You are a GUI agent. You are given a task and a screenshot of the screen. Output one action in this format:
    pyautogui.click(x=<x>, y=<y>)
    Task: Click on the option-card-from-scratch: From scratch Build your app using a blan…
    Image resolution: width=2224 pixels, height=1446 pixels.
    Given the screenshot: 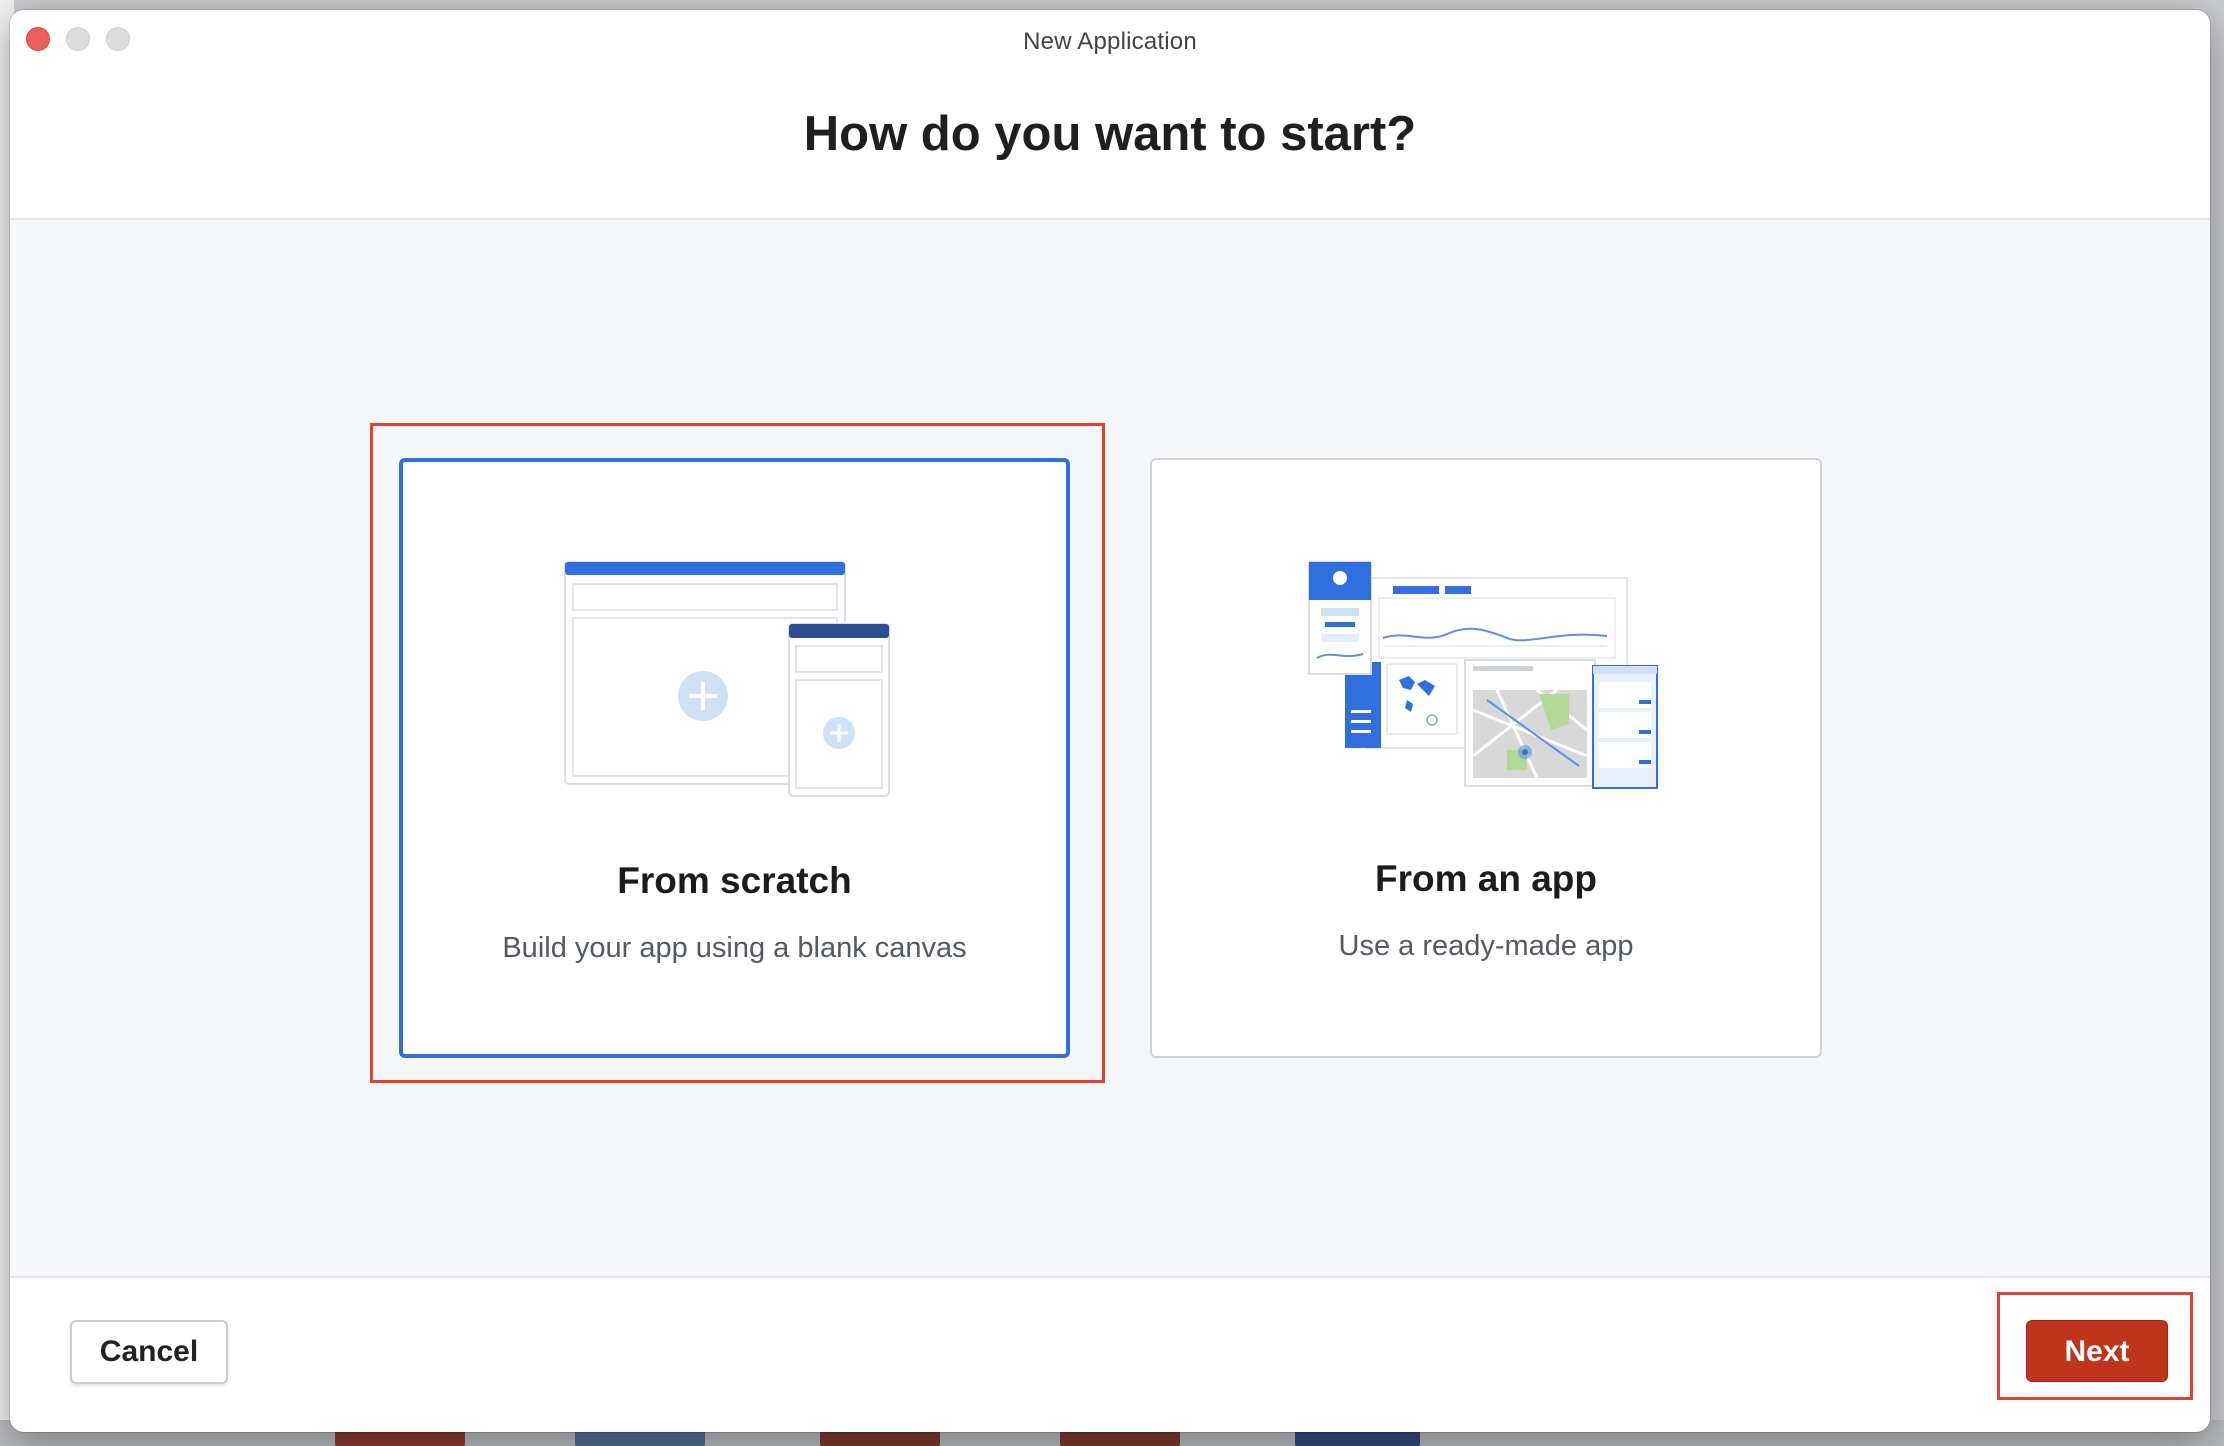 What is the action you would take?
    pyautogui.click(x=734, y=758)
    